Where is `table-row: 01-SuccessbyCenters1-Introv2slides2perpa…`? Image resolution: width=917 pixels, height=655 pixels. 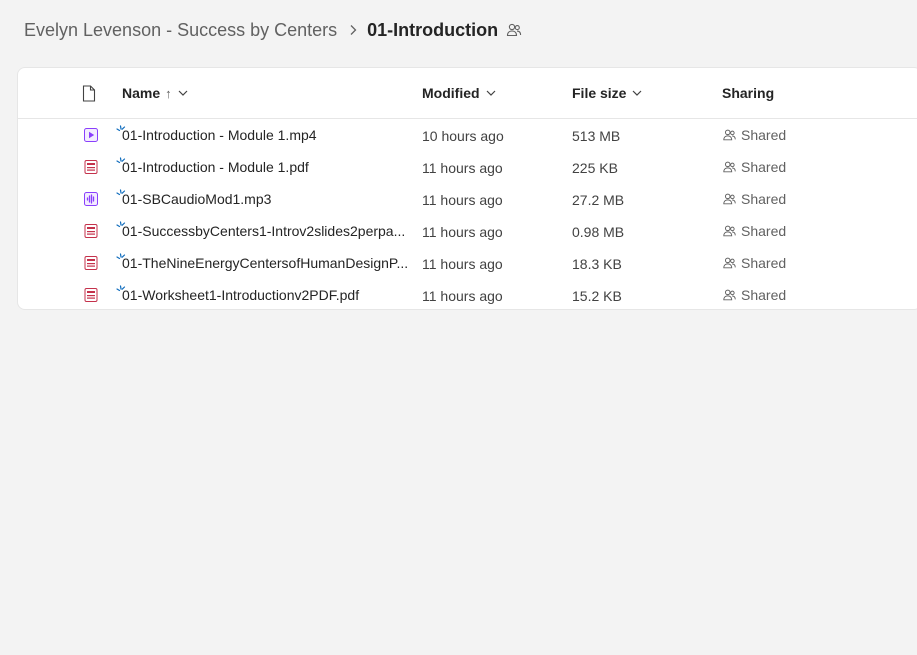 table-row: 01-SuccessbyCenters1-Introv2slides2perpa… is located at coordinates (467, 231).